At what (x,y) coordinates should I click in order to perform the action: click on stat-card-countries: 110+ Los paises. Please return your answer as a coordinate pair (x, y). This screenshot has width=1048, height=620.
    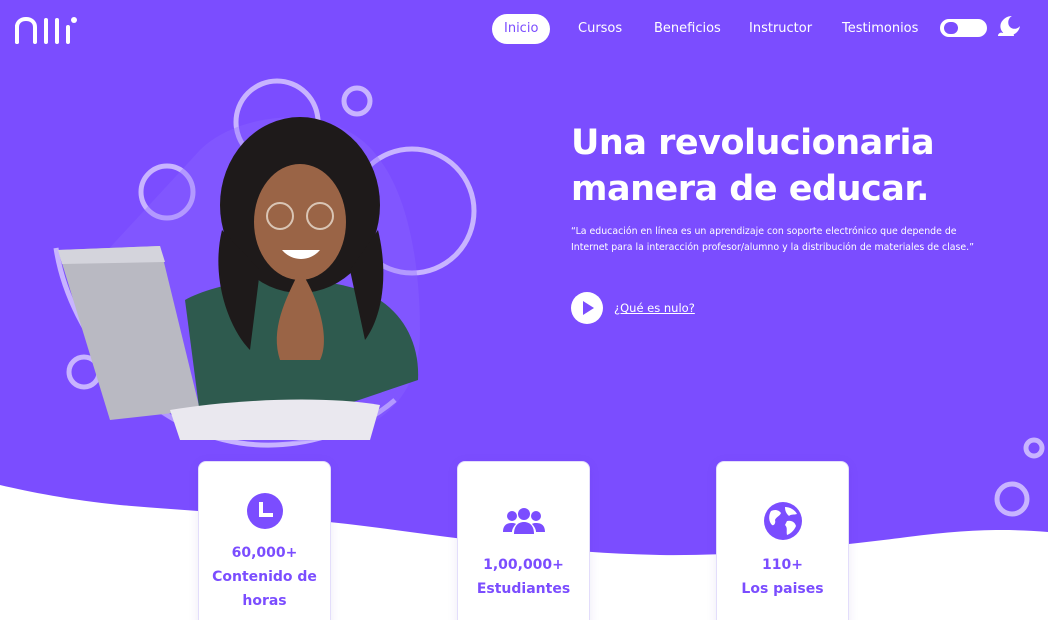
    Looking at the image, I should click on (782, 540).